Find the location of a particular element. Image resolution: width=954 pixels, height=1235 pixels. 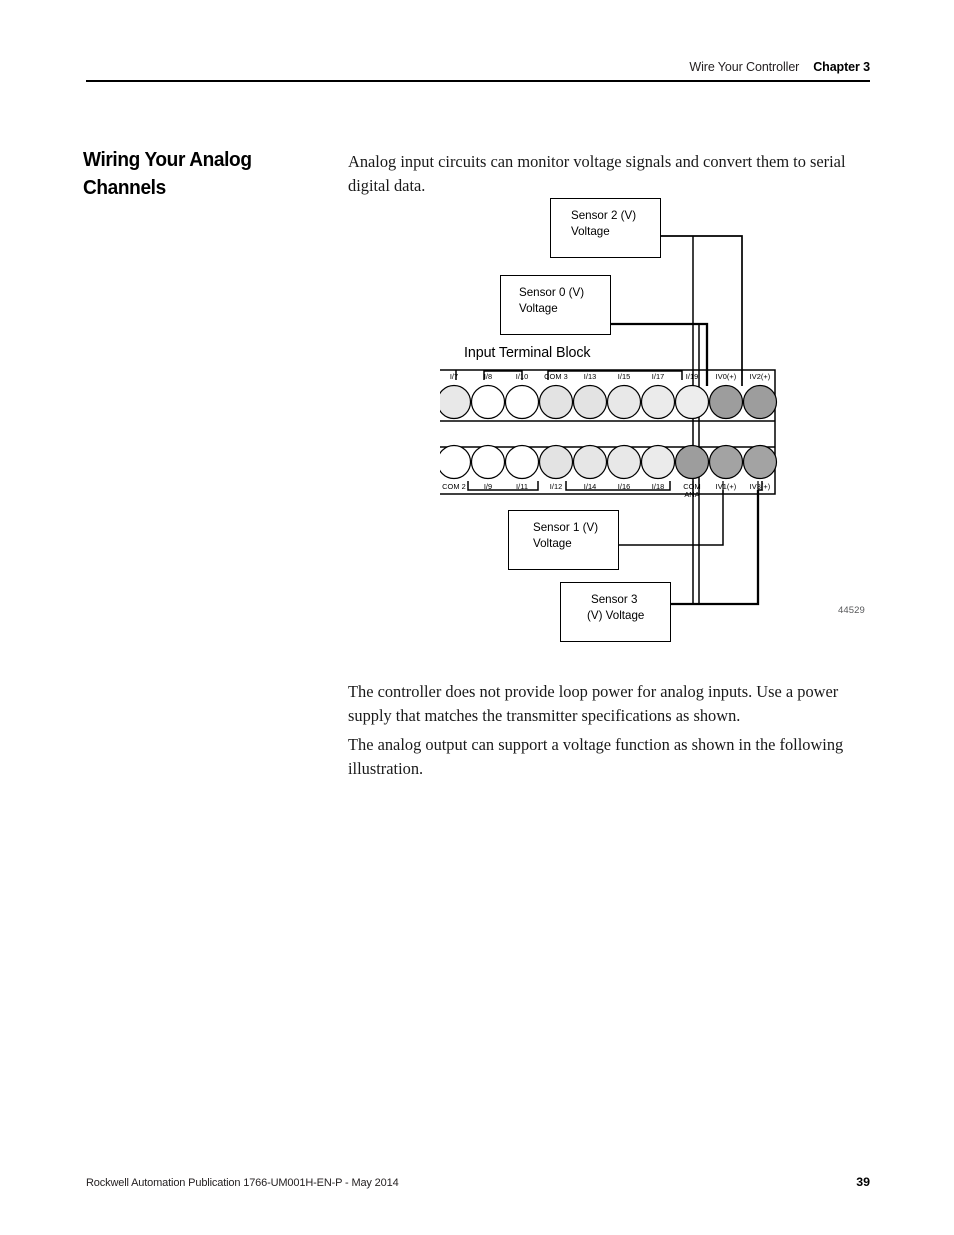

sensor-1-line-1: Sensor 1 (V) is located at coordinates (566, 527).